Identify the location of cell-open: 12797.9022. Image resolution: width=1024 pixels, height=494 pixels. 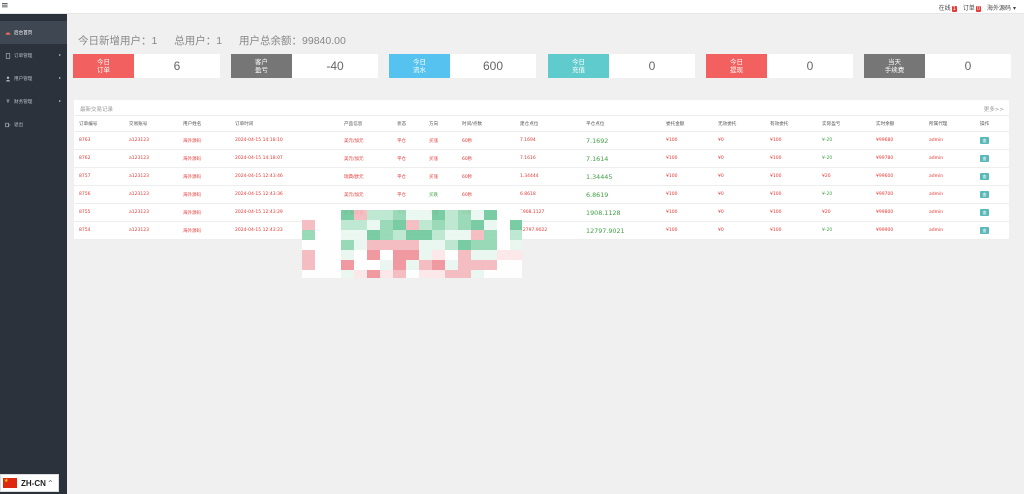
(534, 230).